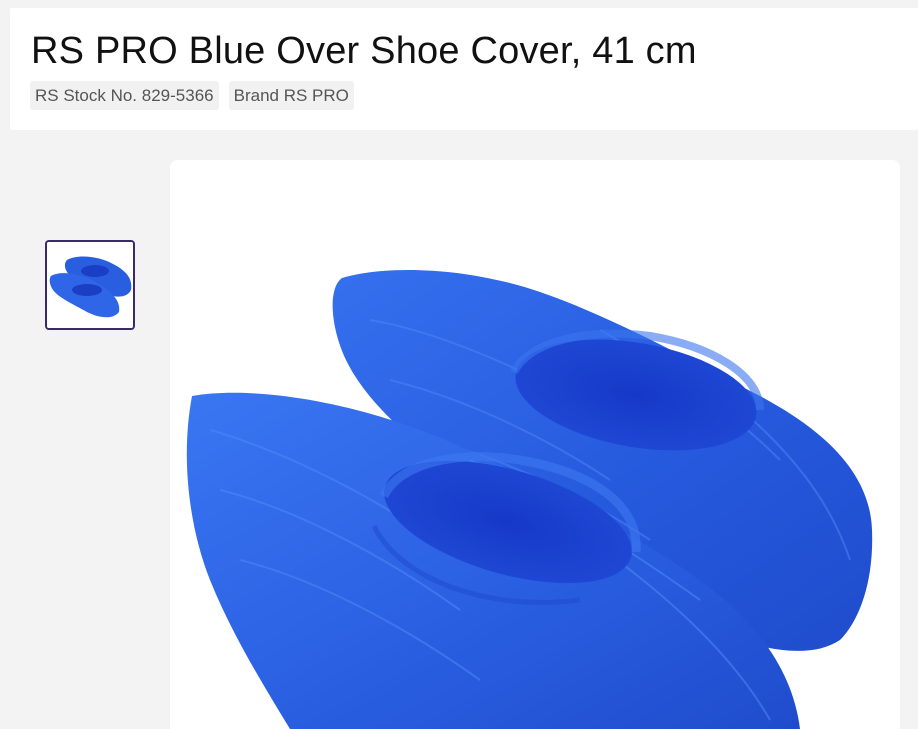 The image size is (918, 729). I want to click on brand-badge: Brand RS PRO, so click(291, 95).